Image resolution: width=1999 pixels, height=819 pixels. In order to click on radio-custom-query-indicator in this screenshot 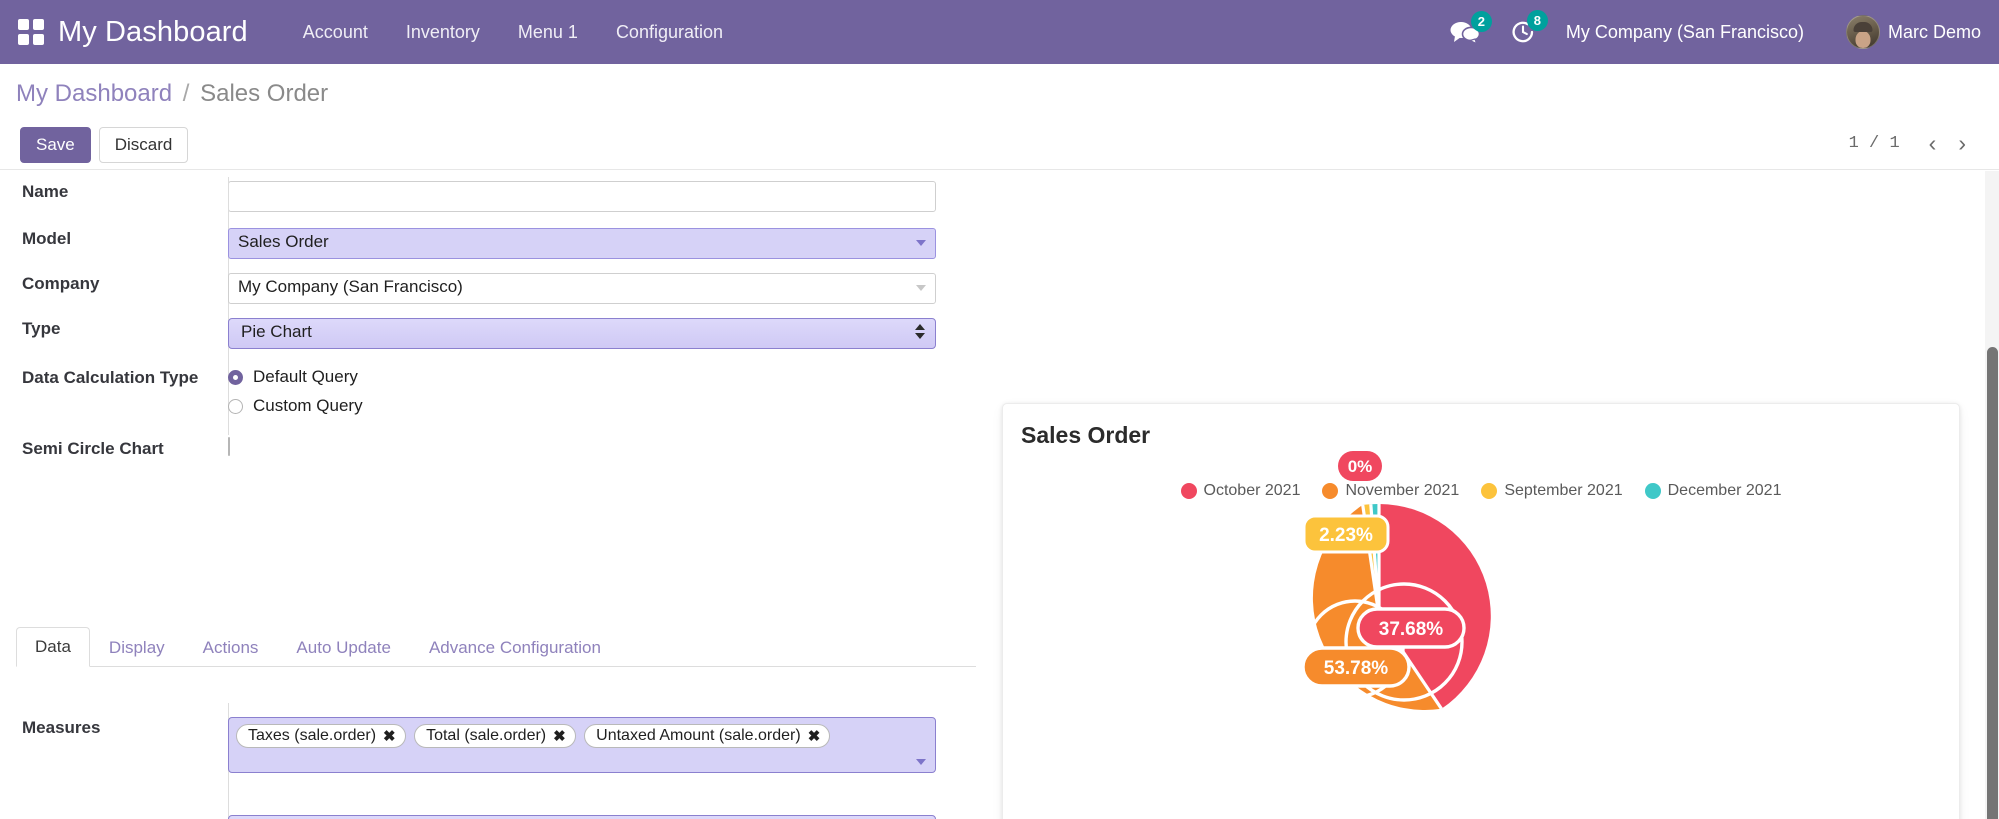, I will do `click(235, 406)`.